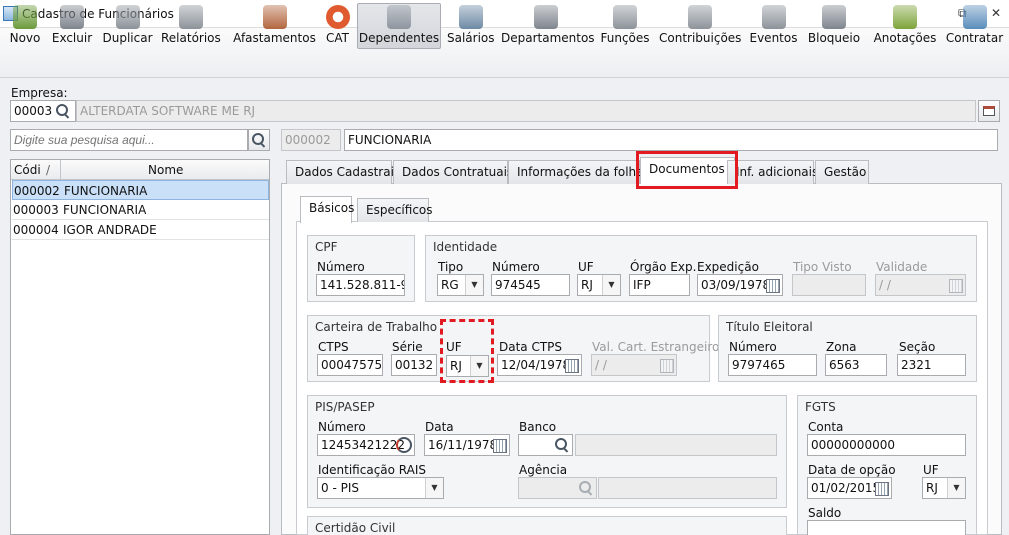  I want to click on pis-numero-field: 12453421222, so click(366, 445).